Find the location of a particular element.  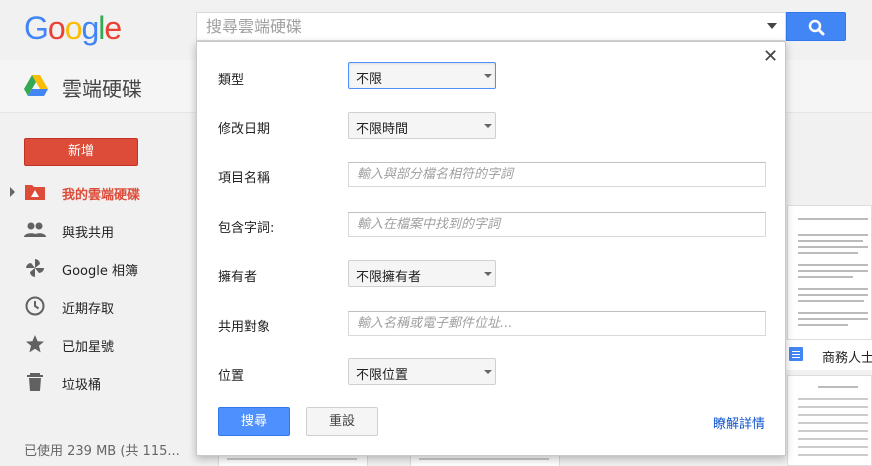

file-name: 商務人士 is located at coordinates (847, 358).